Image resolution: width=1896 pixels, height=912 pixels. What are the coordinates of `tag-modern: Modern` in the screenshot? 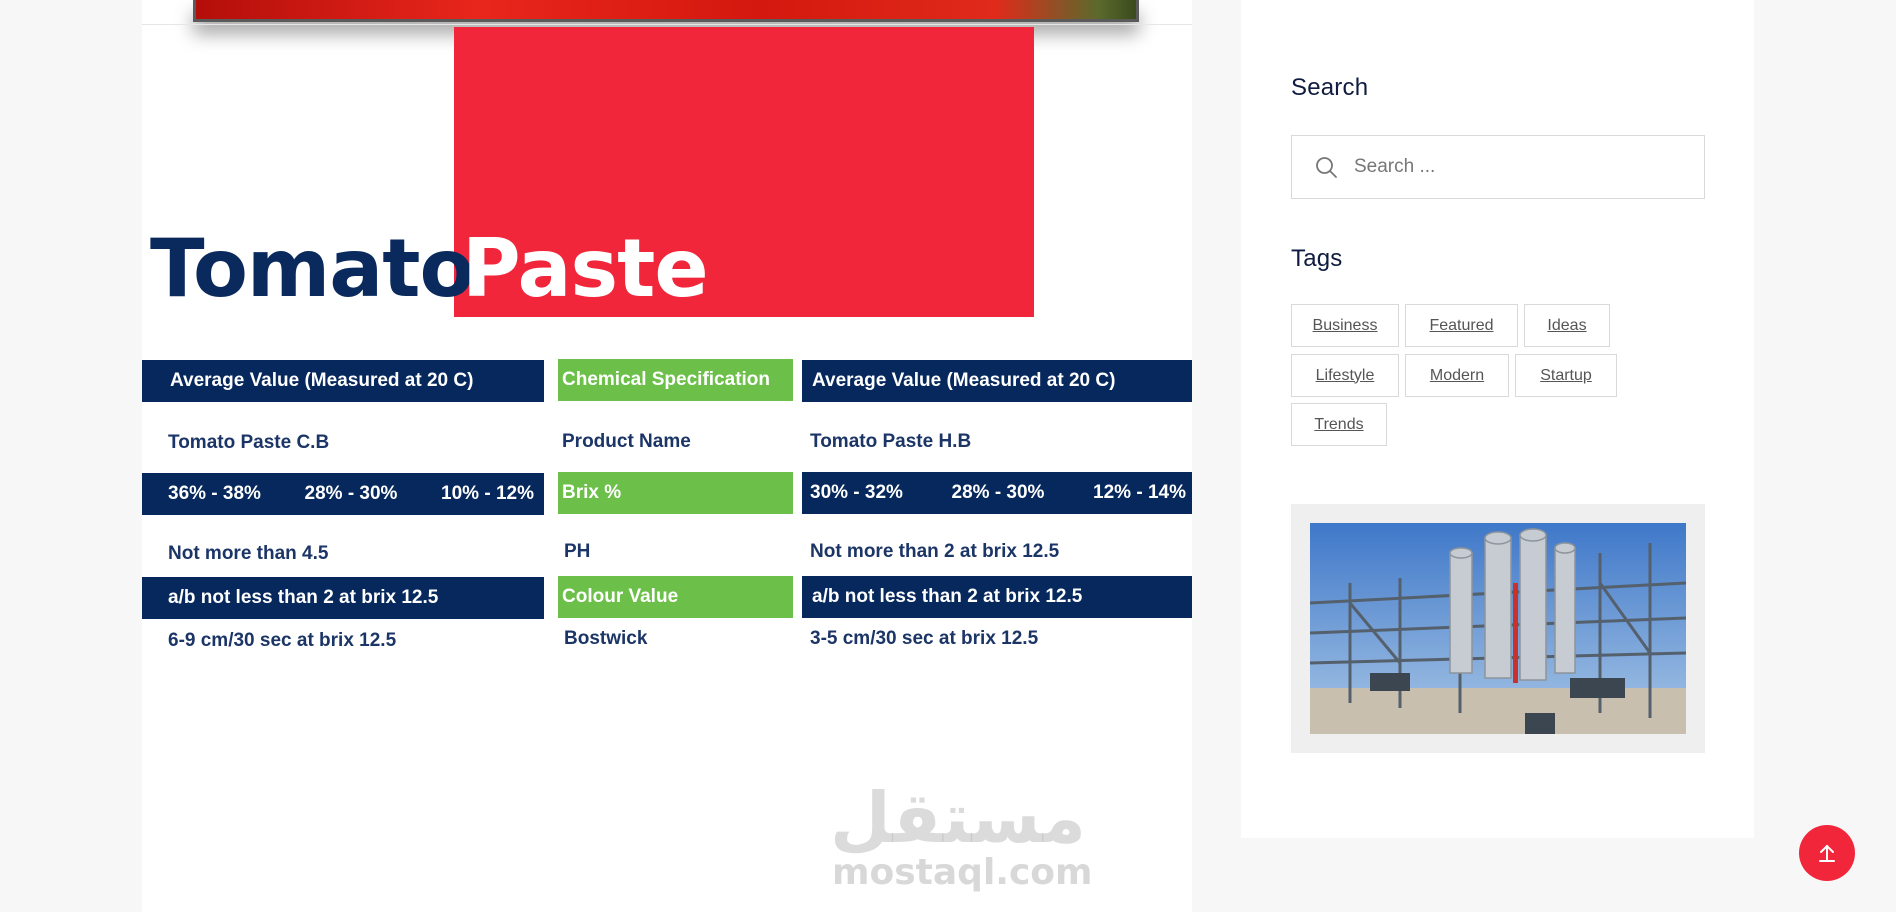 It's located at (1457, 375).